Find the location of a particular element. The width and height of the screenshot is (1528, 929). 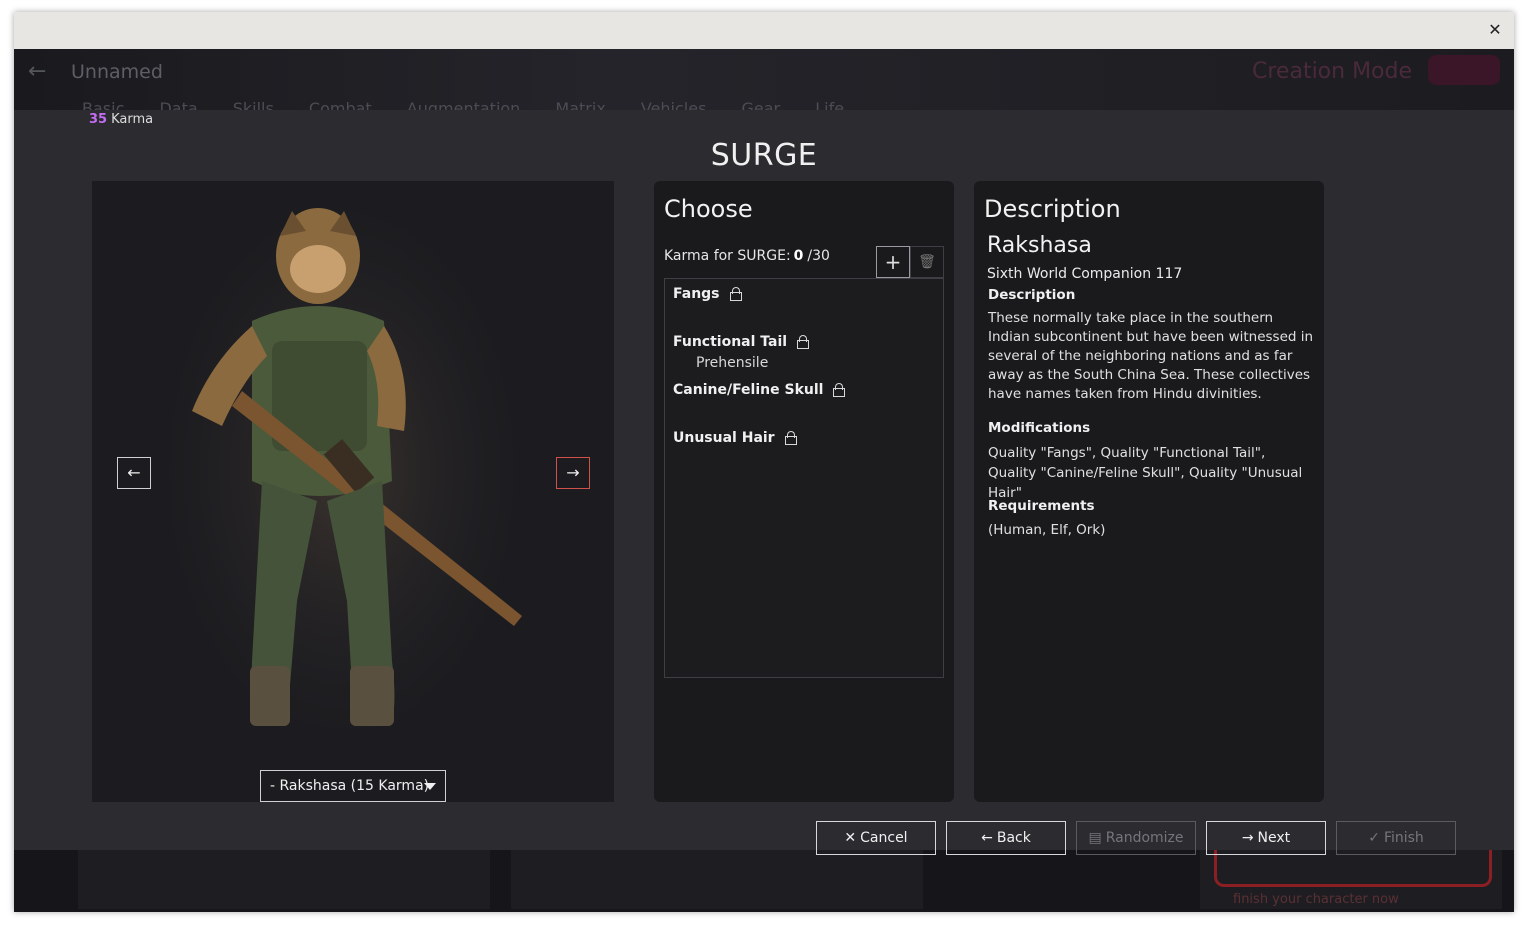

variant-dropdown: - Rakshasa (15 Karma) is located at coordinates (353, 786).